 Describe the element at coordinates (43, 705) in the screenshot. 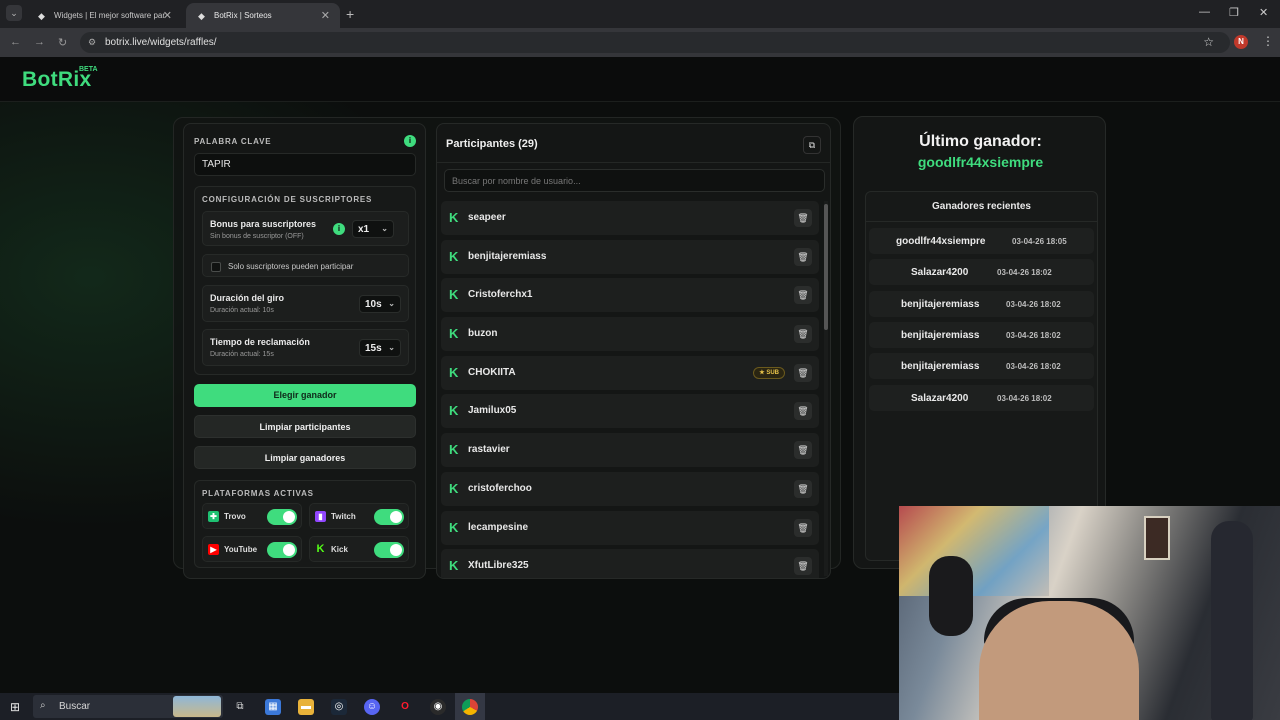

I see `search-icon: ⌕` at that location.